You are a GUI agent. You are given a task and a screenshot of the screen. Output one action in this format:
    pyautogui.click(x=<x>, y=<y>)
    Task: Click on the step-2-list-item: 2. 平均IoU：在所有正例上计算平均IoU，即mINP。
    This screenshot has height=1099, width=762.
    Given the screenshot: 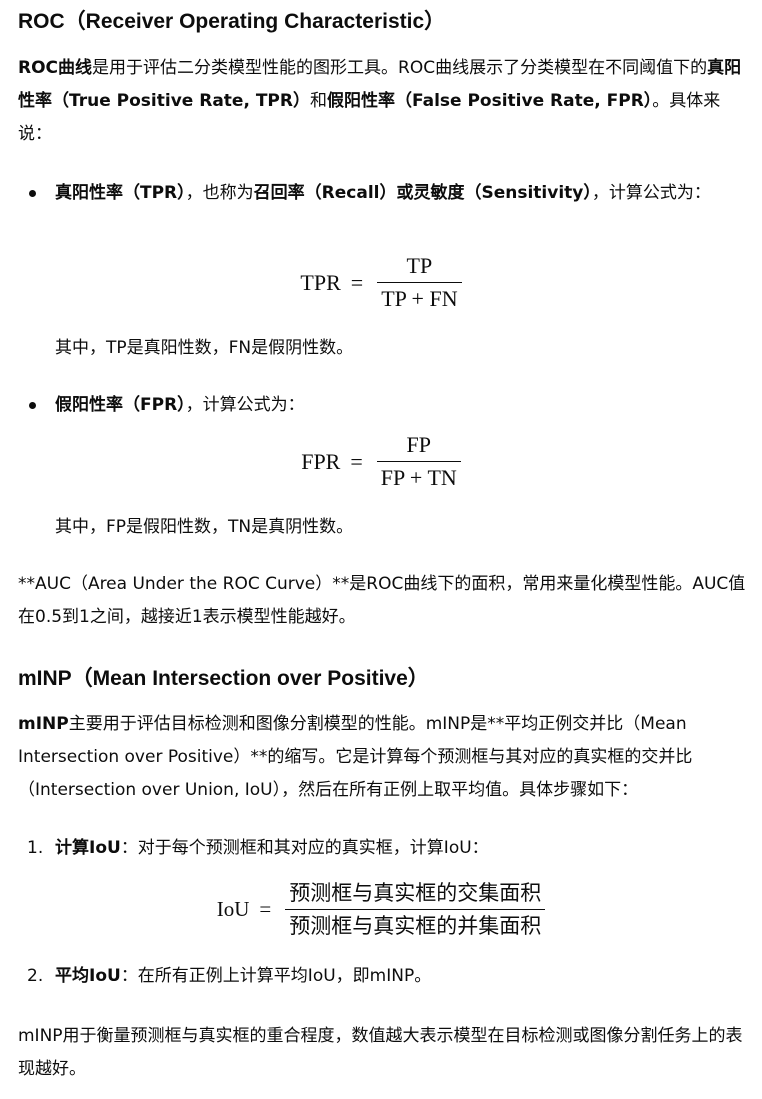 What is the action you would take?
    pyautogui.click(x=386, y=976)
    